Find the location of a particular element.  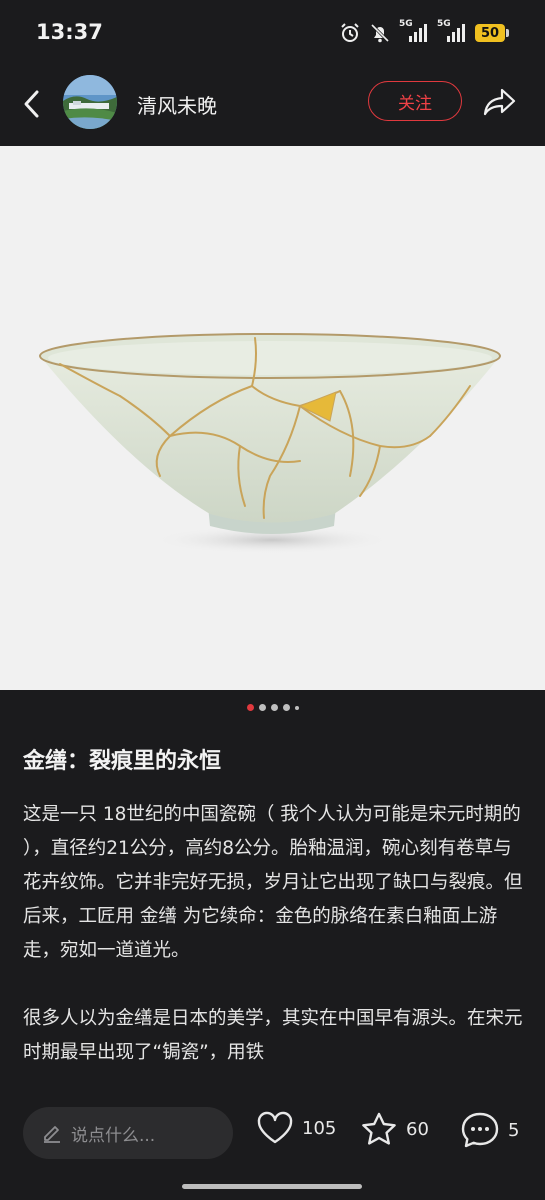

username: 清风未晚 is located at coordinates (177, 104).